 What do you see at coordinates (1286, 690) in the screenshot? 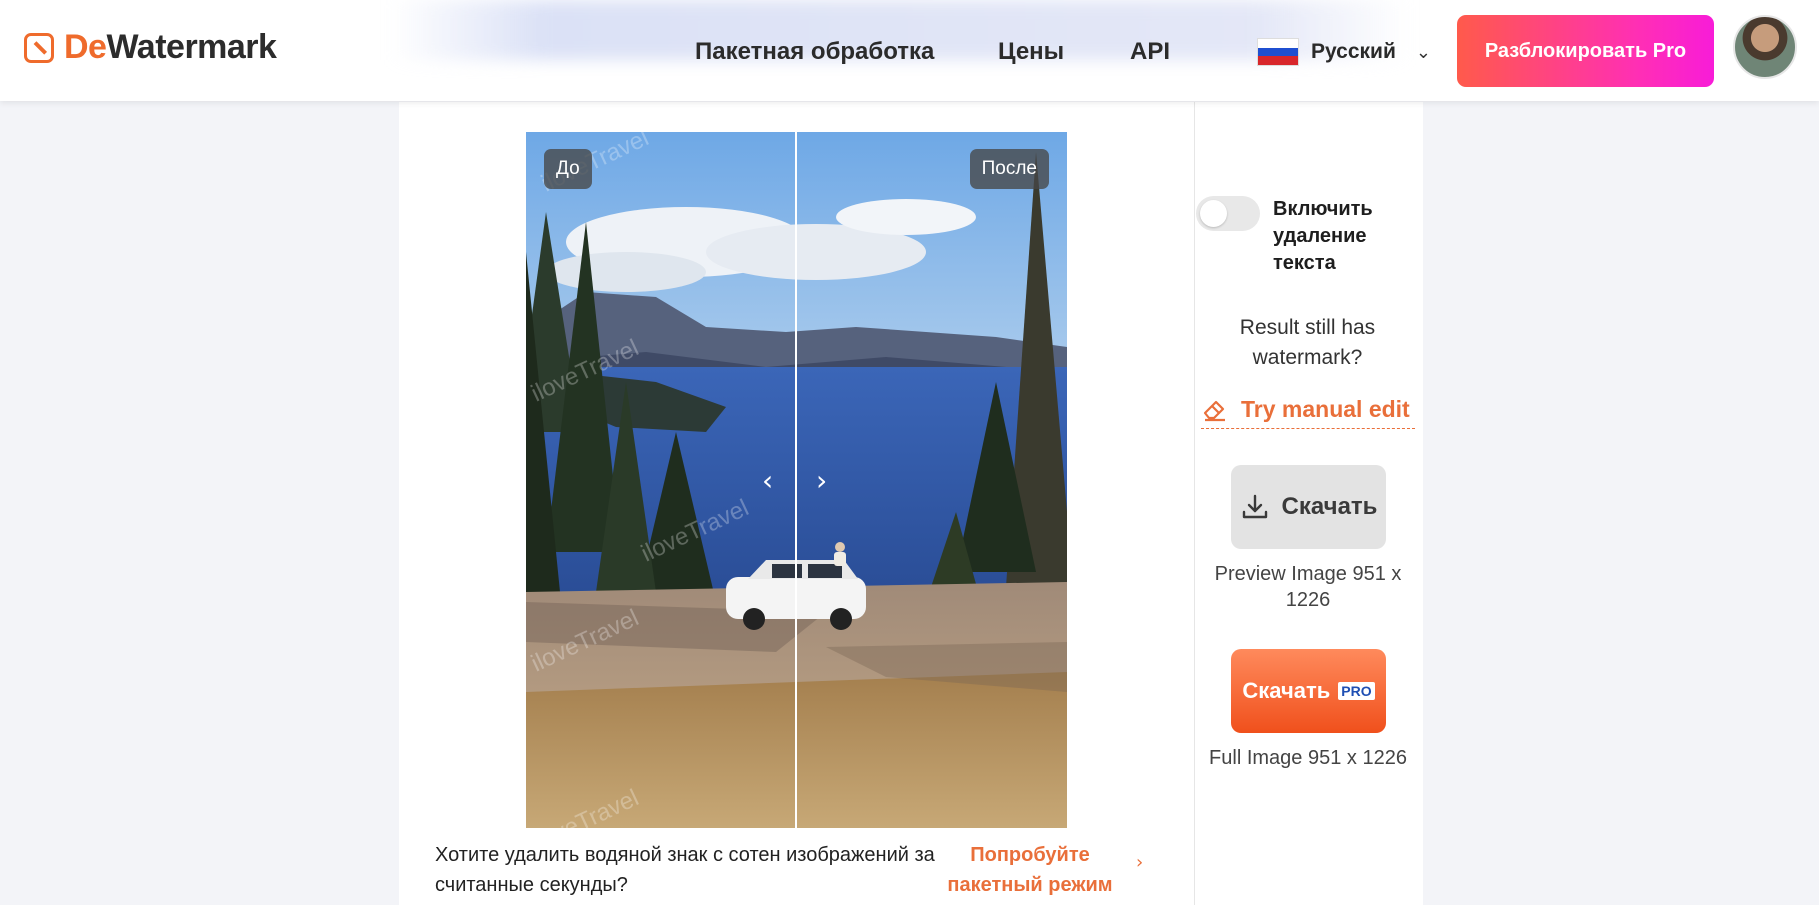
I see `download-pro-label: Скачать` at bounding box center [1286, 690].